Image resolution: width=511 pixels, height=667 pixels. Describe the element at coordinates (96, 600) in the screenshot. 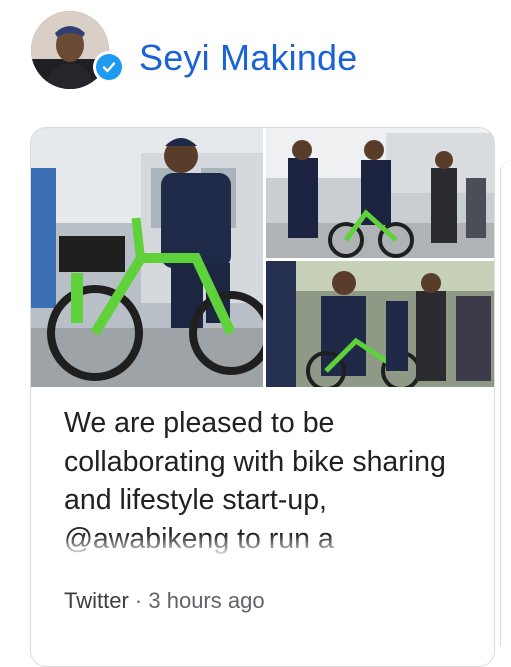

I see `source-label: Twitter` at that location.